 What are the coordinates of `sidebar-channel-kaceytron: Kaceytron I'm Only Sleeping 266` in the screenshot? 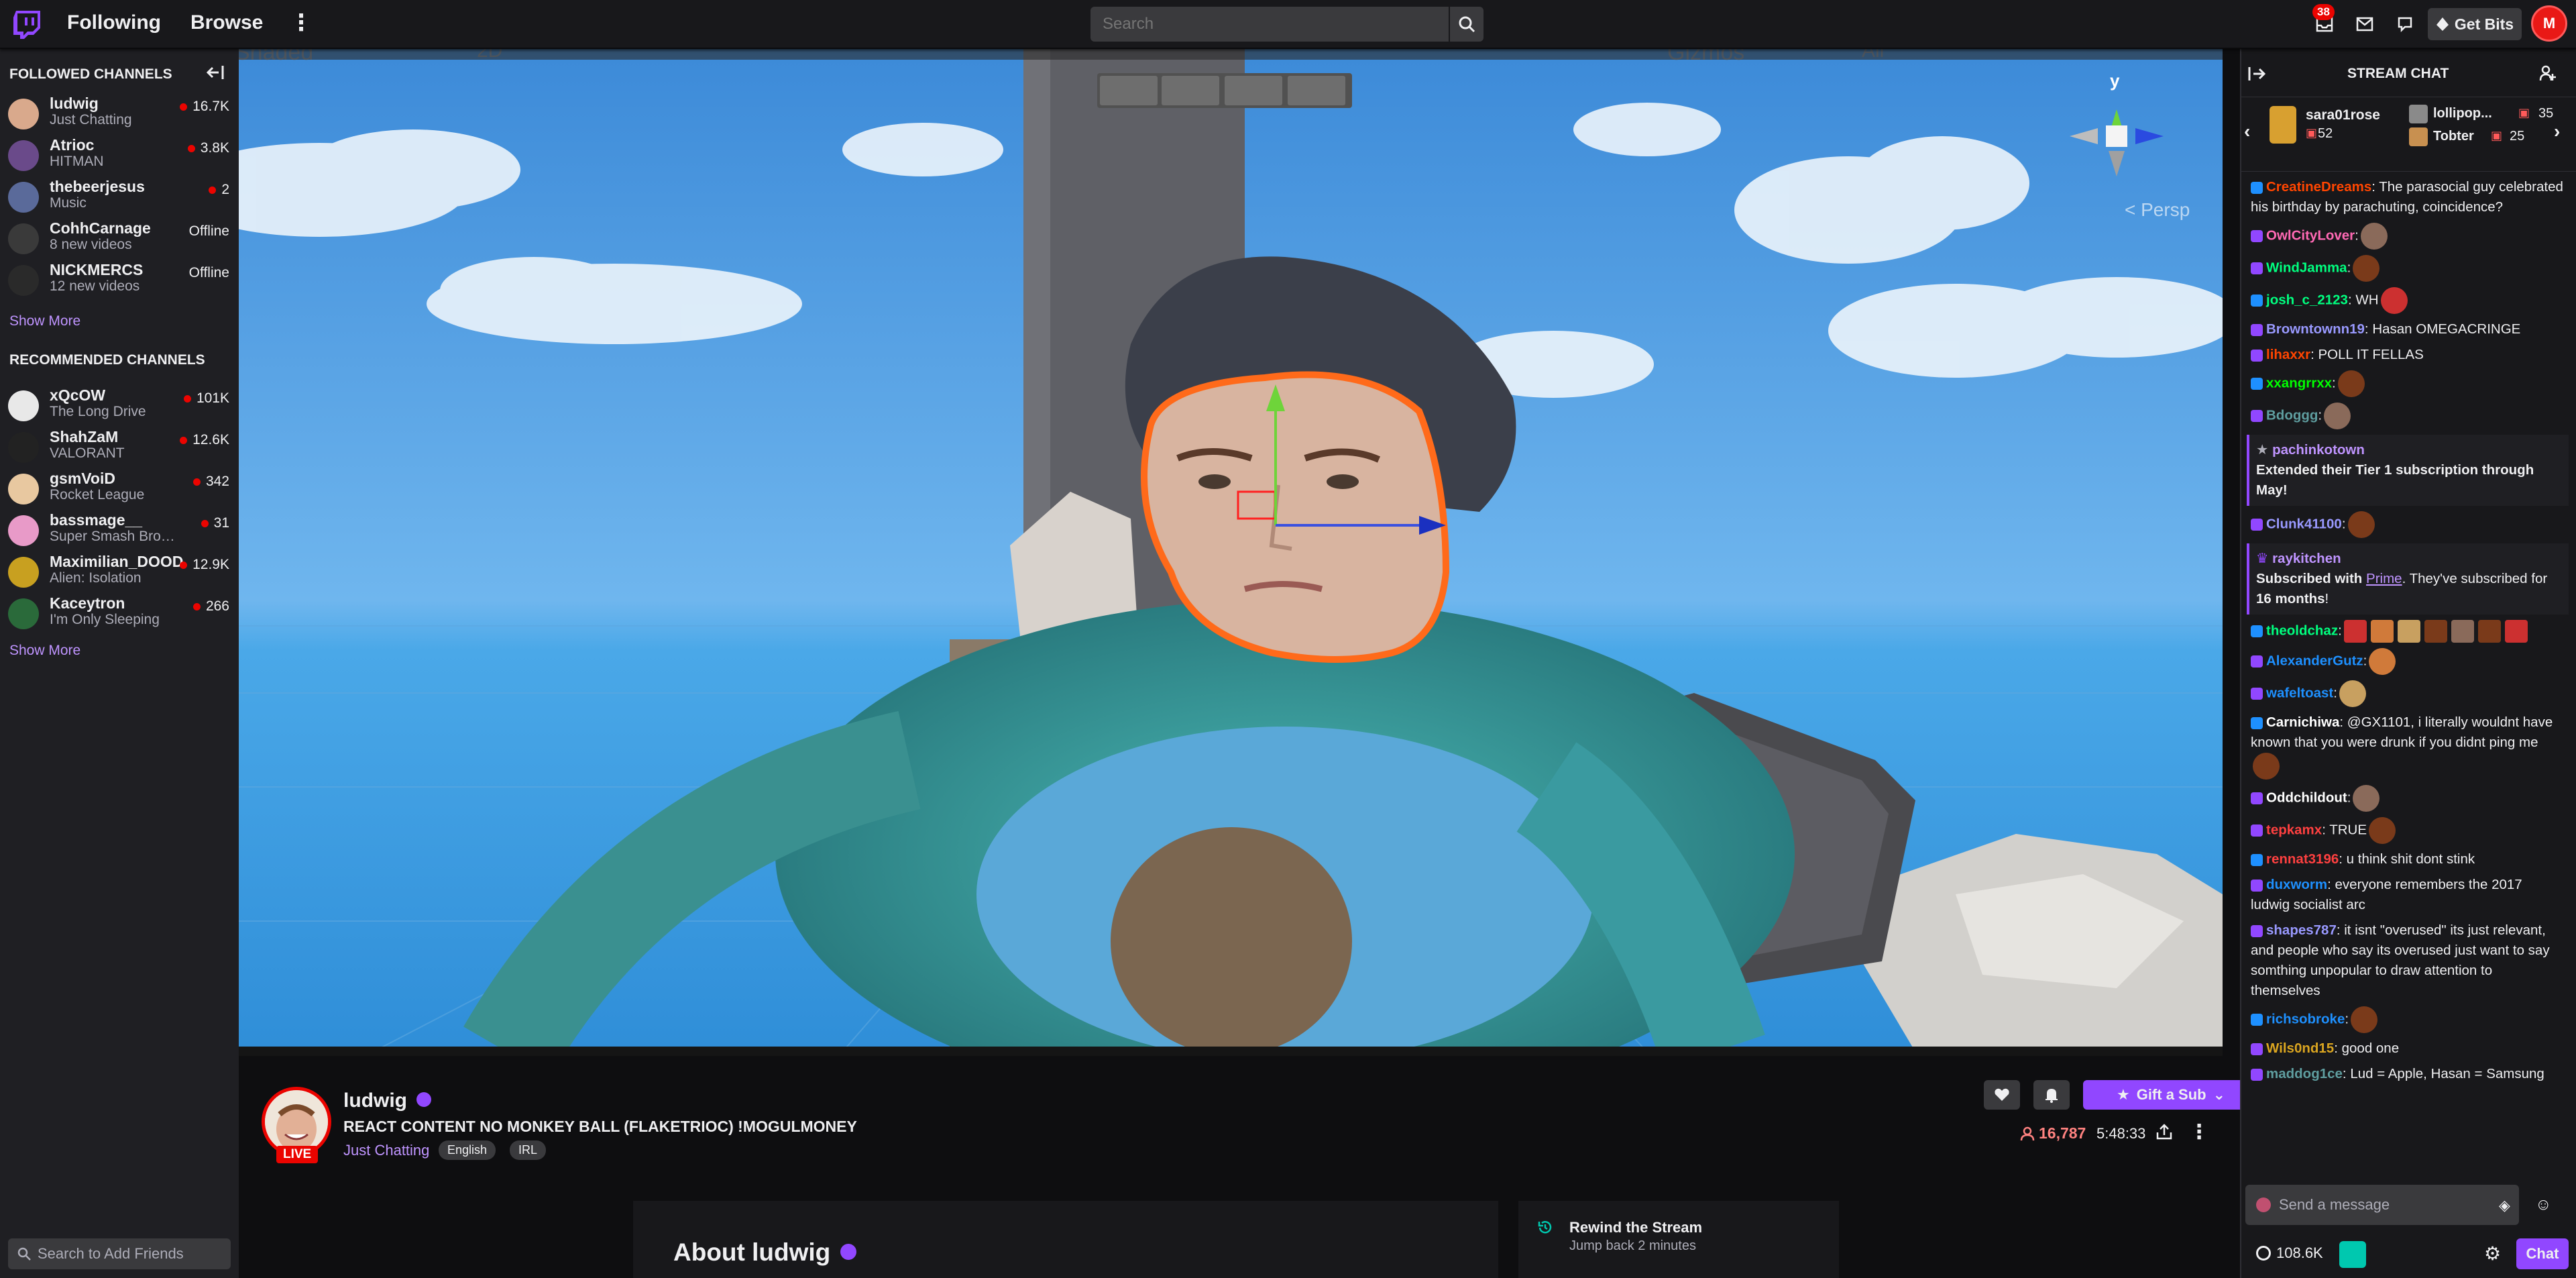 It's located at (119, 612).